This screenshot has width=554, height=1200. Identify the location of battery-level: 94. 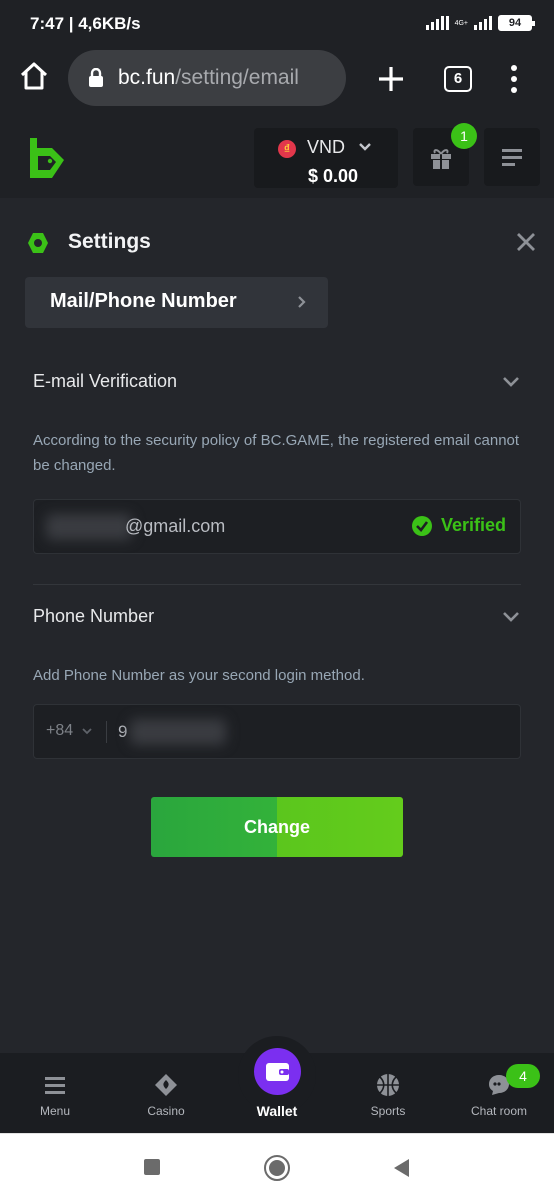
(515, 23).